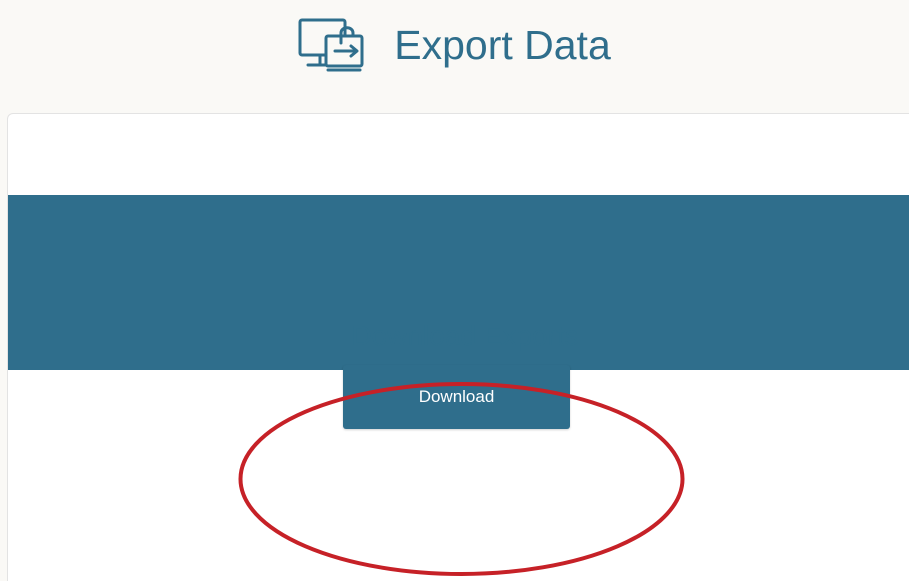 Image resolution: width=909 pixels, height=581 pixels. Describe the element at coordinates (456, 397) in the screenshot. I see `download-button: Download` at that location.